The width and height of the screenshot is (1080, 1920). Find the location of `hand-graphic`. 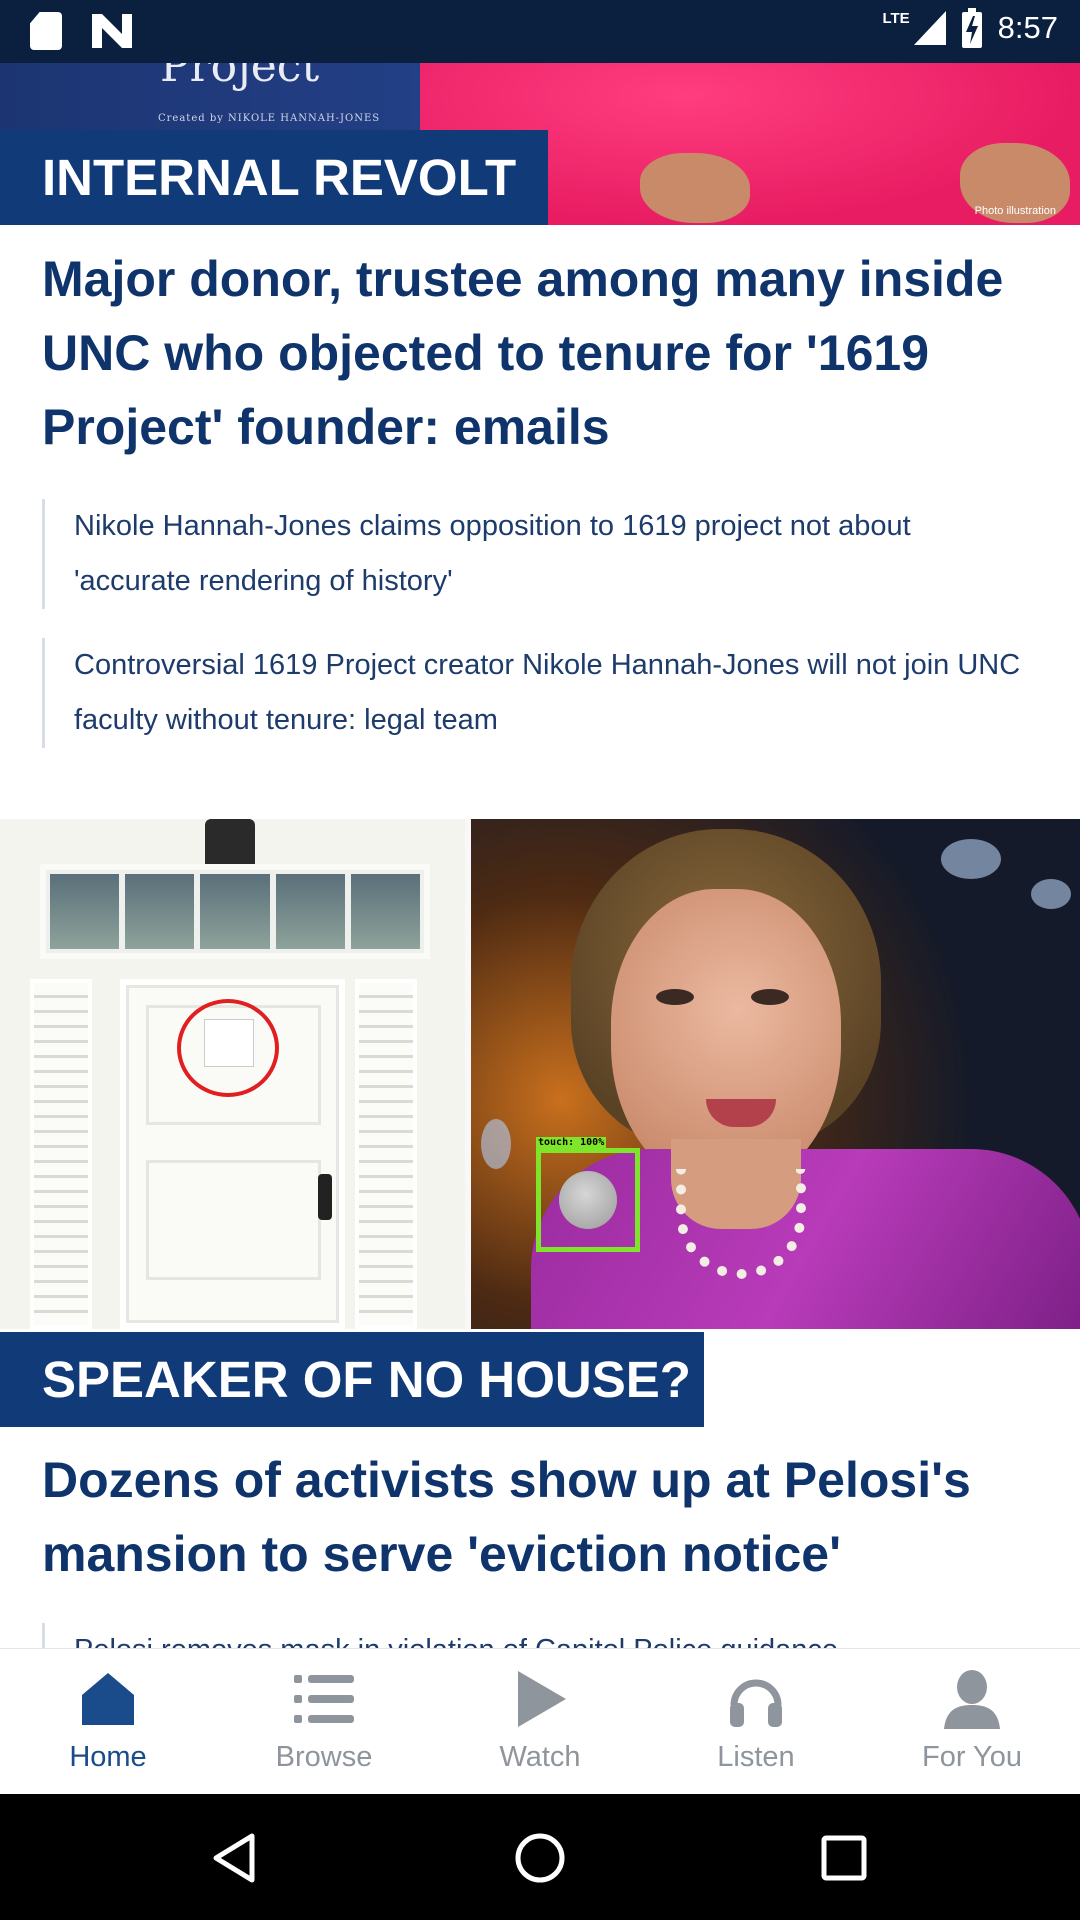

hand-graphic is located at coordinates (695, 188).